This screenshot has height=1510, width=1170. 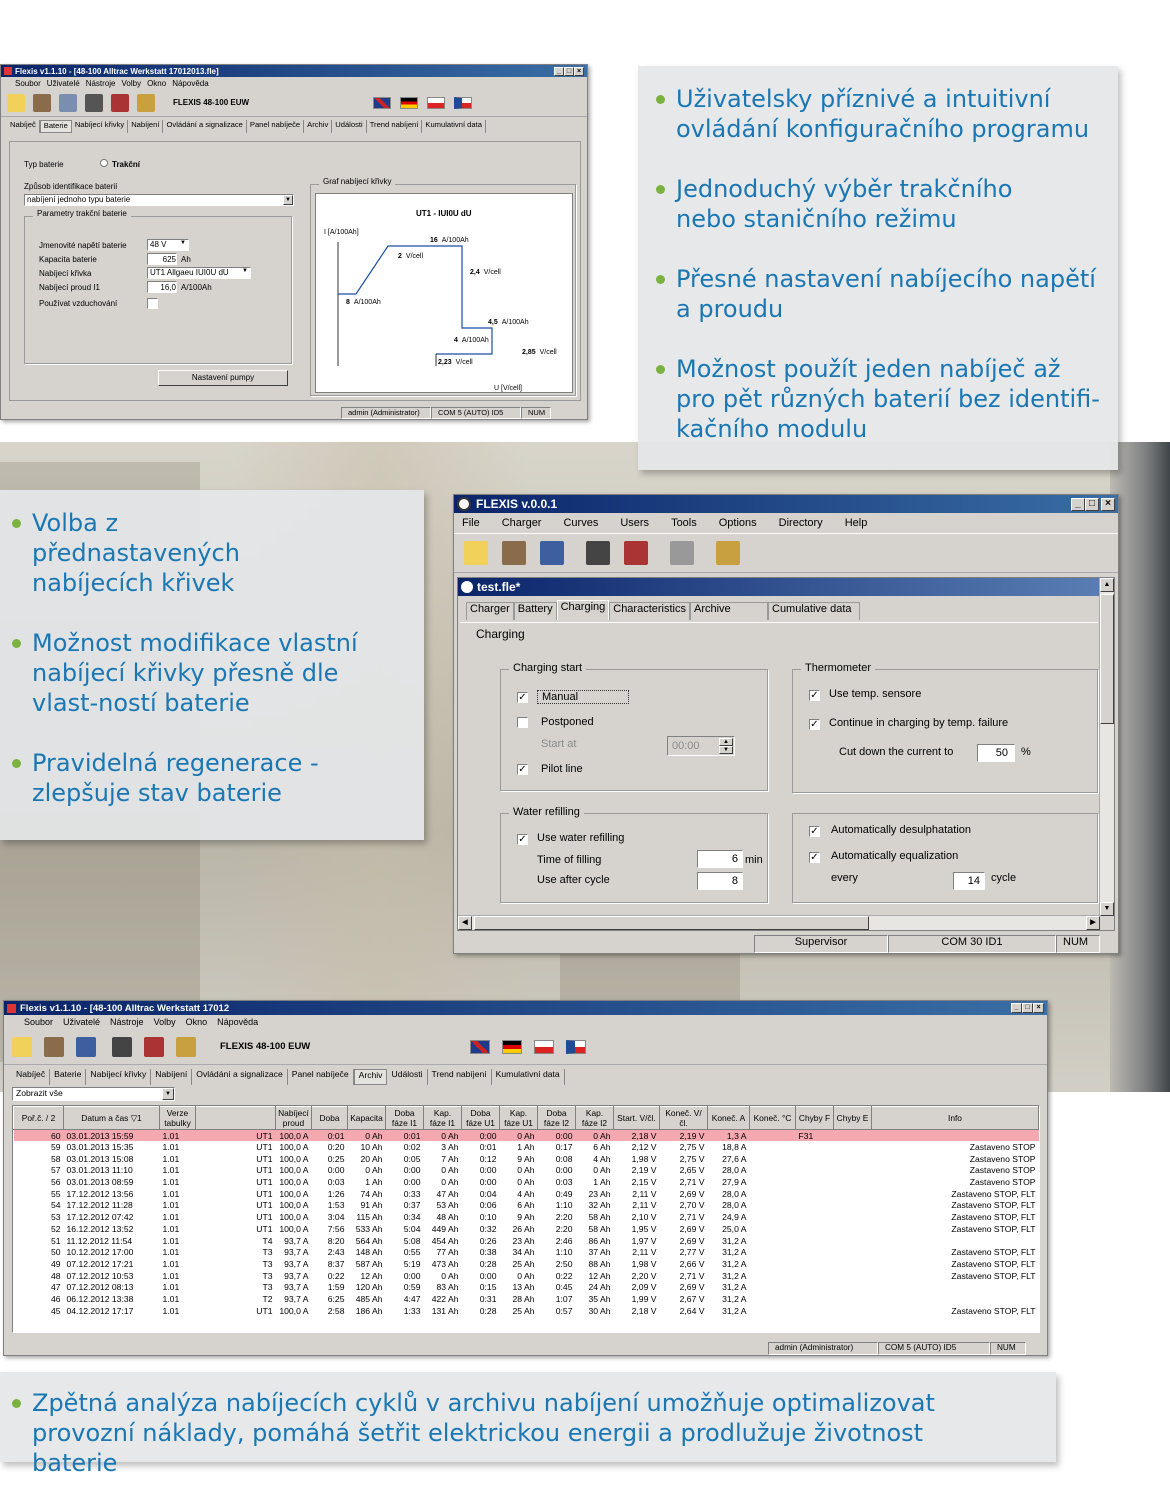 What do you see at coordinates (852, 1118) in the screenshot?
I see `column-header: Chyby E` at bounding box center [852, 1118].